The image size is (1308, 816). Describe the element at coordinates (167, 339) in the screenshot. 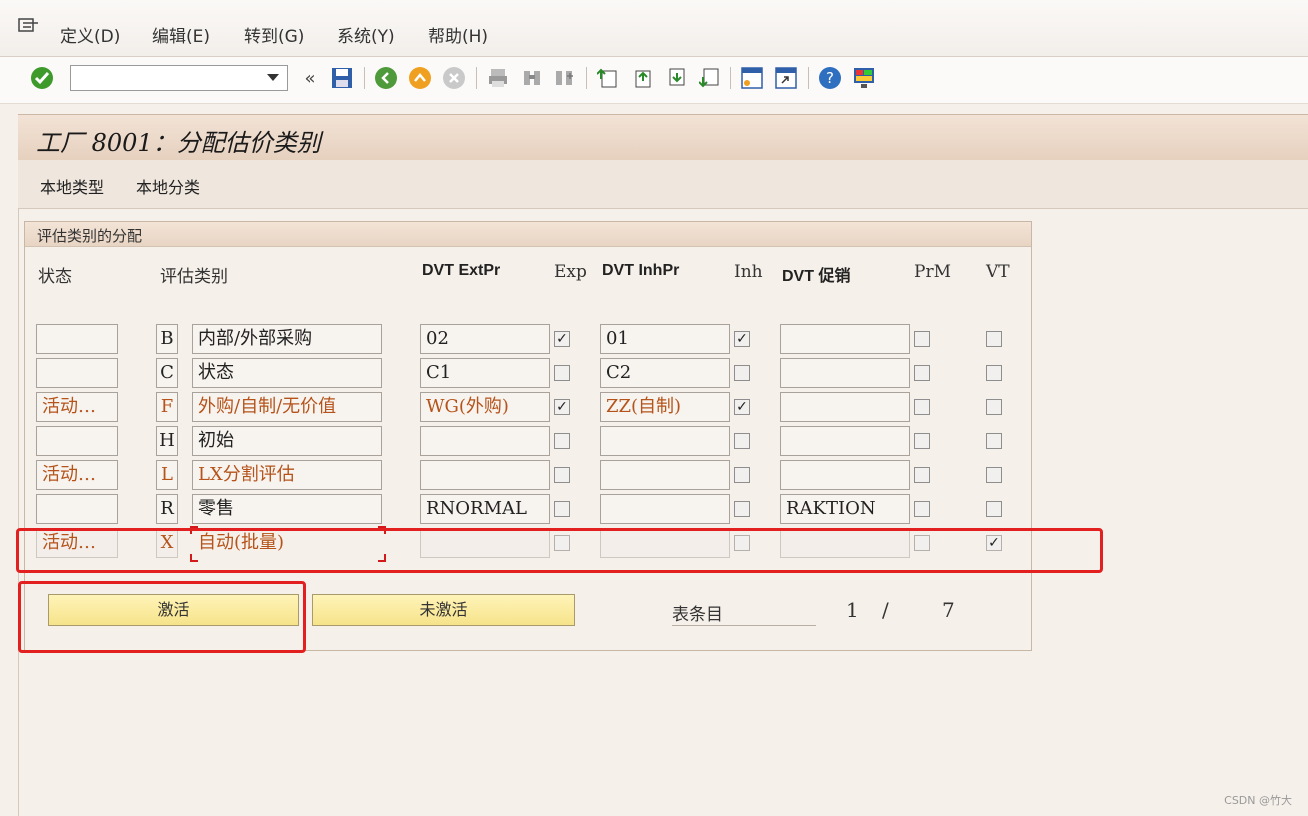

I see `valuation-code-field: B` at that location.